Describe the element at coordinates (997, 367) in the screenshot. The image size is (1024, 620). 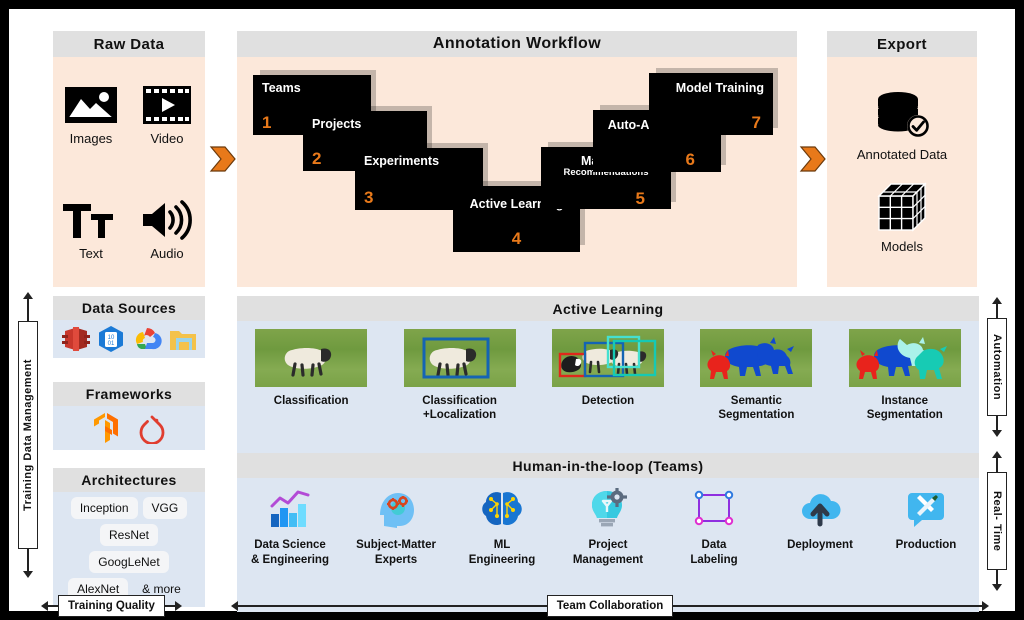
I see `axis-automation: Automation` at that location.